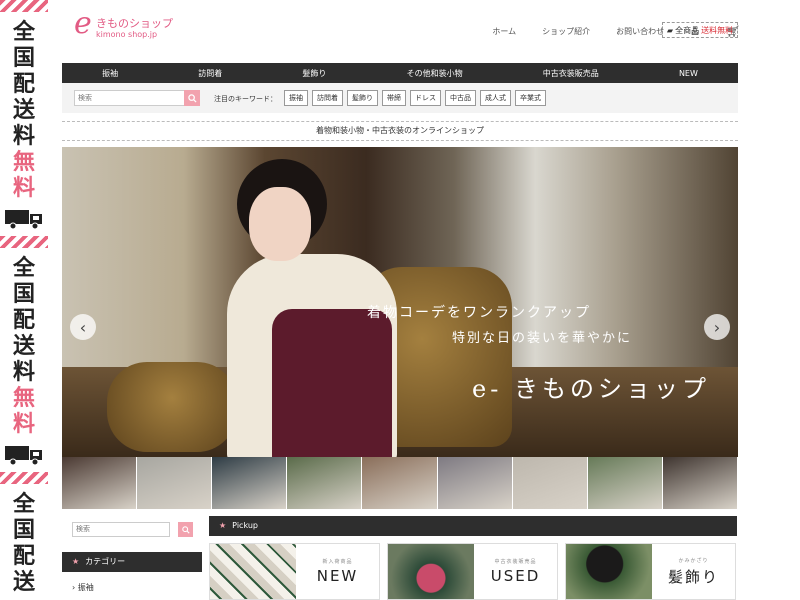 Image resolution: width=800 pixels, height=600 pixels. I want to click on keyword-chip: 帯締, so click(394, 98).